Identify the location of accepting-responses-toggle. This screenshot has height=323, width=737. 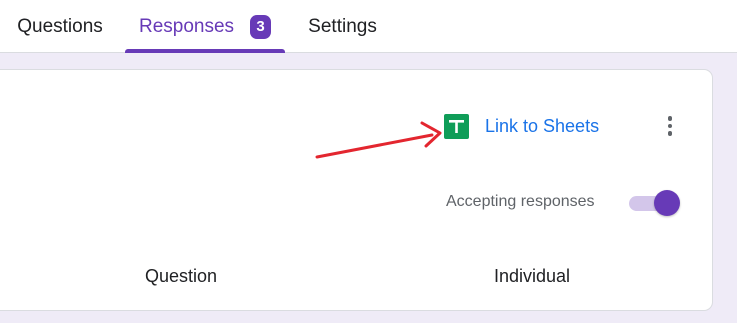
(655, 203).